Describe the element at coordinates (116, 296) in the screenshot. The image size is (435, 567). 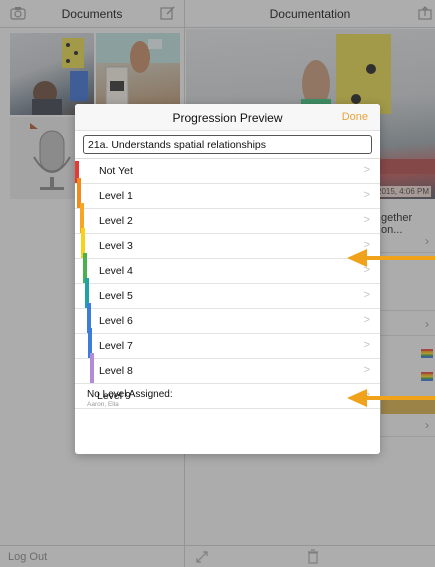
I see `level-label: Level 5` at that location.